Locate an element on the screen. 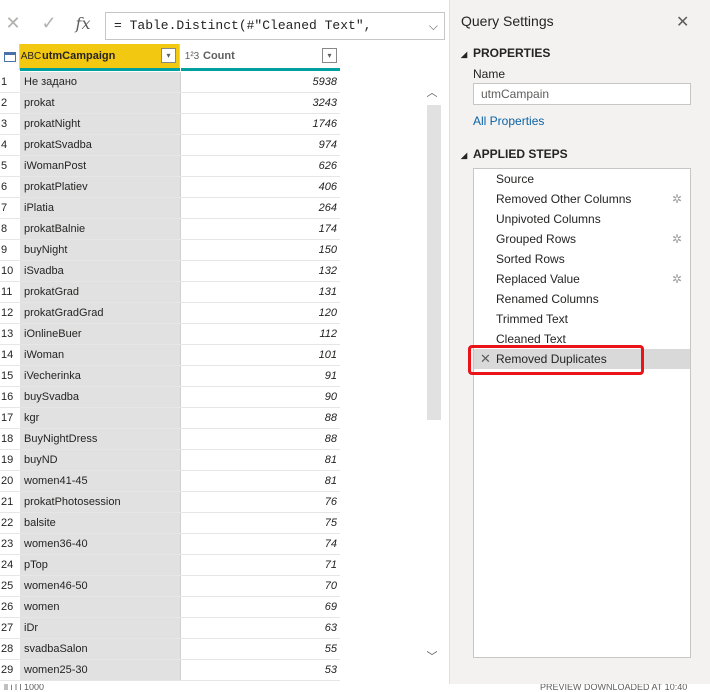 This screenshot has width=710, height=692. cell-count: 75 is located at coordinates (260, 523).